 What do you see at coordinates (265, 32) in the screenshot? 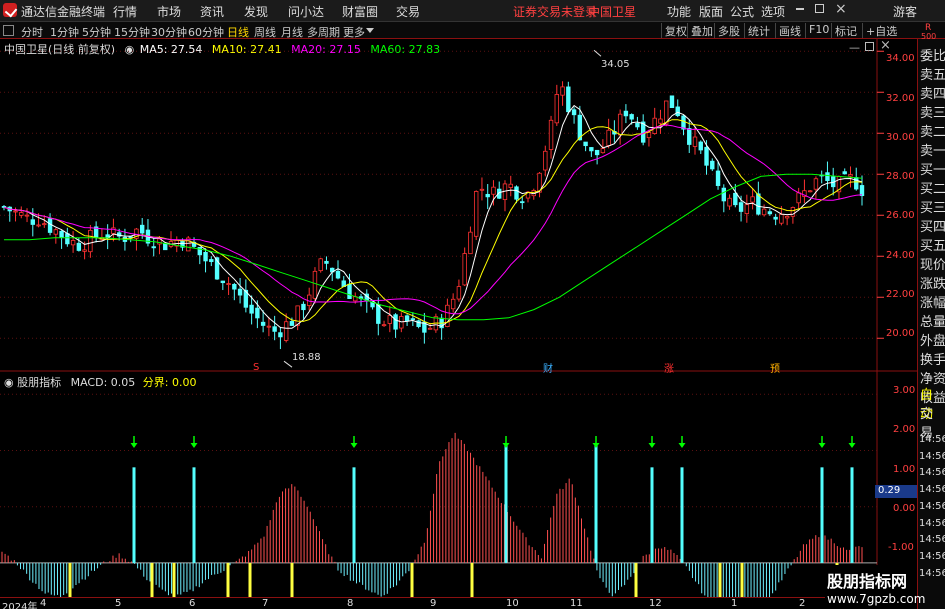
I see `period-tab-weekly: 周线` at bounding box center [265, 32].